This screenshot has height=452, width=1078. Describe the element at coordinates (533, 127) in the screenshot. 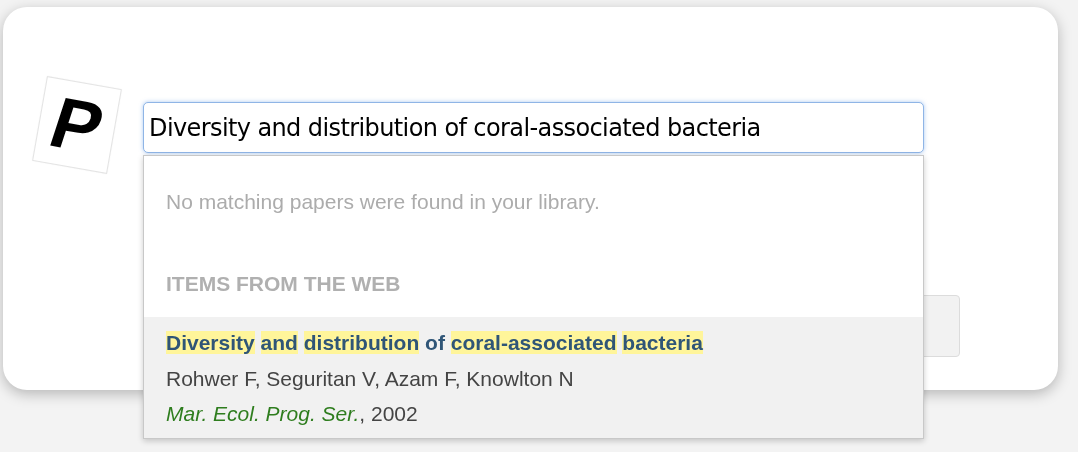

I see `search-field: Diversity and distribution of coral-associated bacteria` at that location.